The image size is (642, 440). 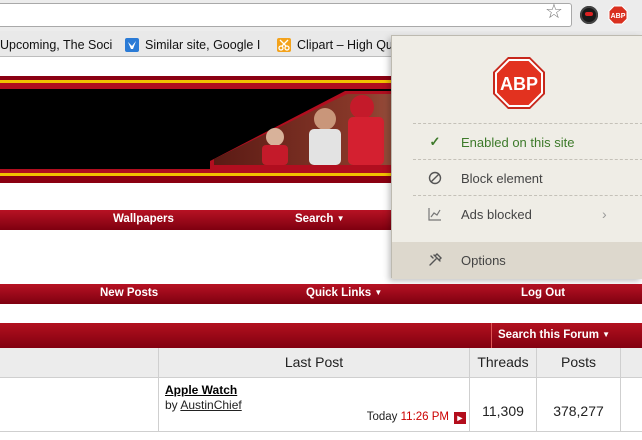 I want to click on table-row, so click(x=321, y=436).